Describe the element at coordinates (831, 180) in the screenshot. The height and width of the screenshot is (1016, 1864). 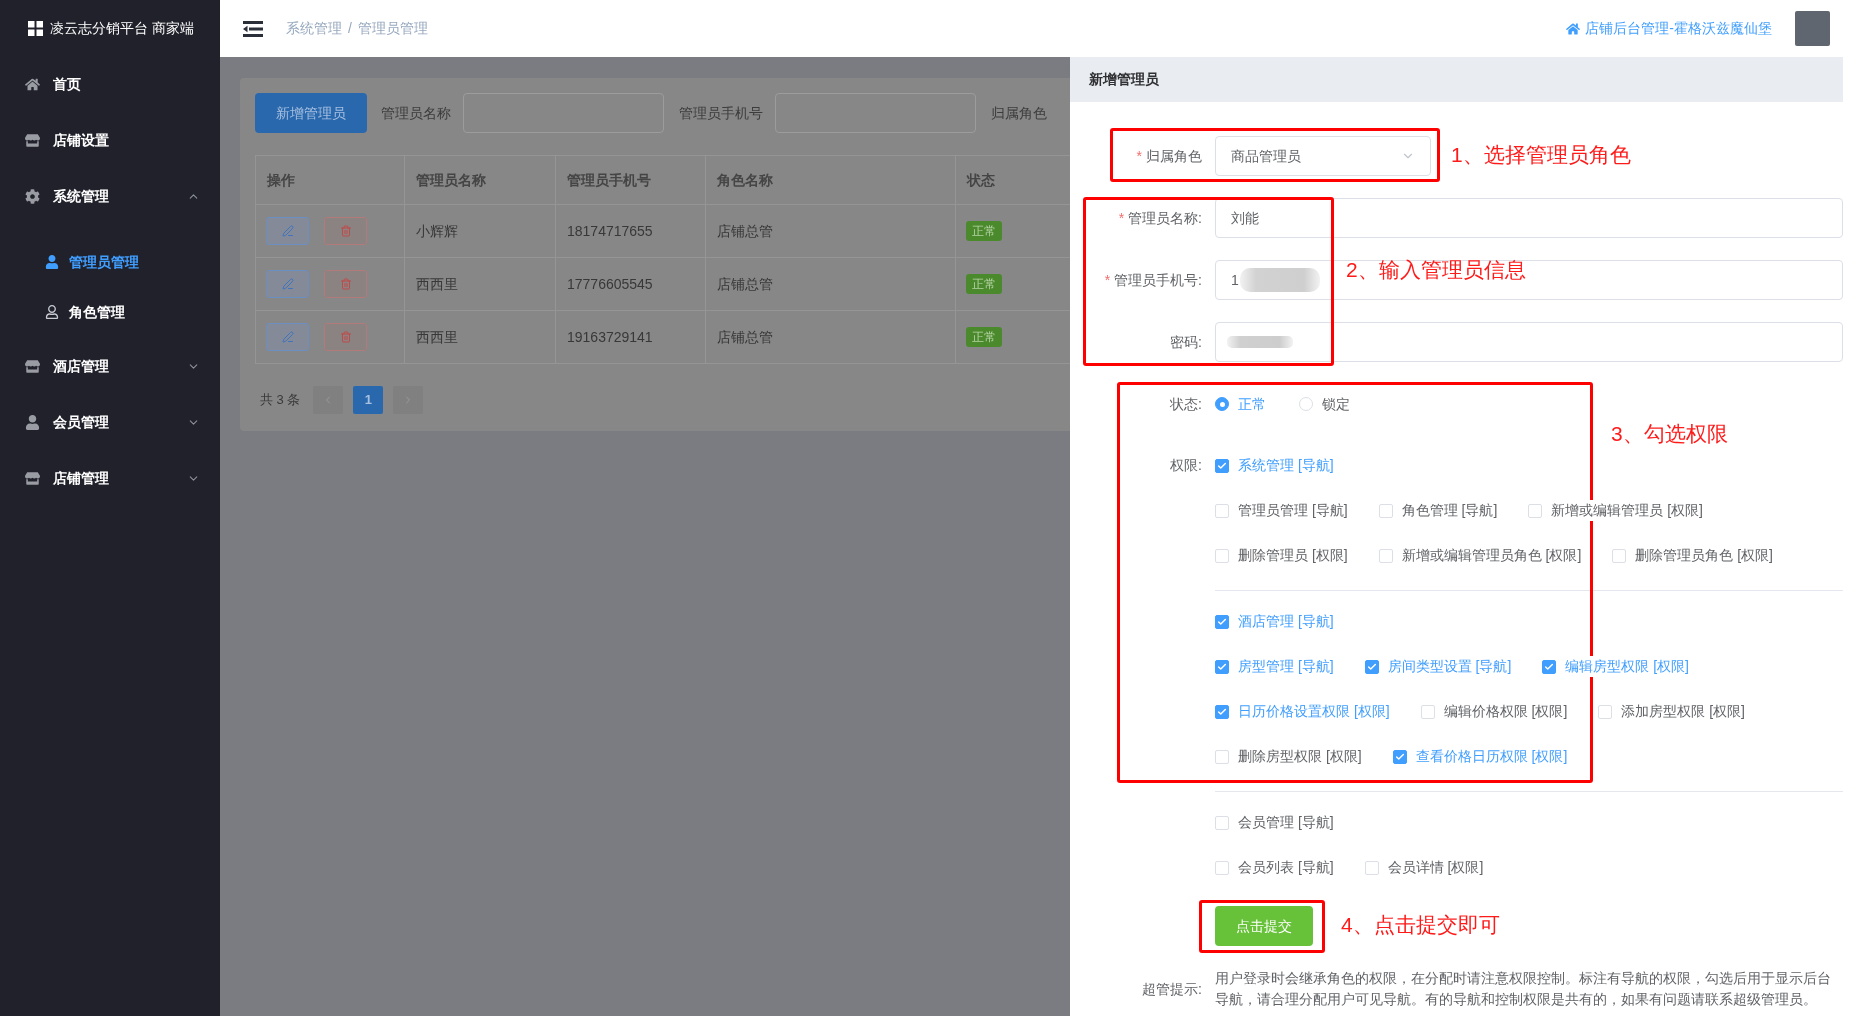
I see `column-header: 角色名称` at that location.